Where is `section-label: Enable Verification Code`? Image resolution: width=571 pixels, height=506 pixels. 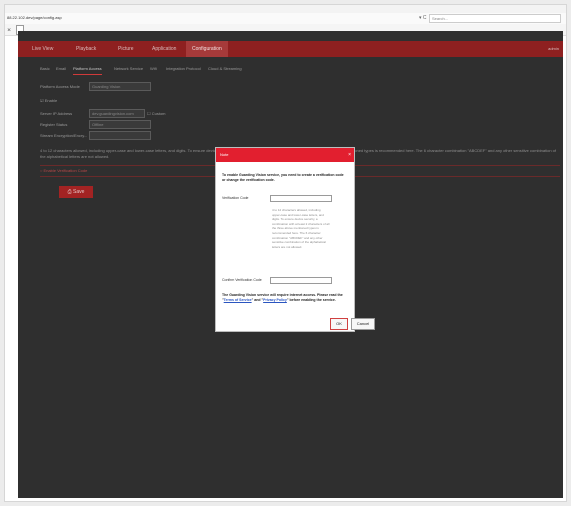 section-label: Enable Verification Code is located at coordinates (65, 170).